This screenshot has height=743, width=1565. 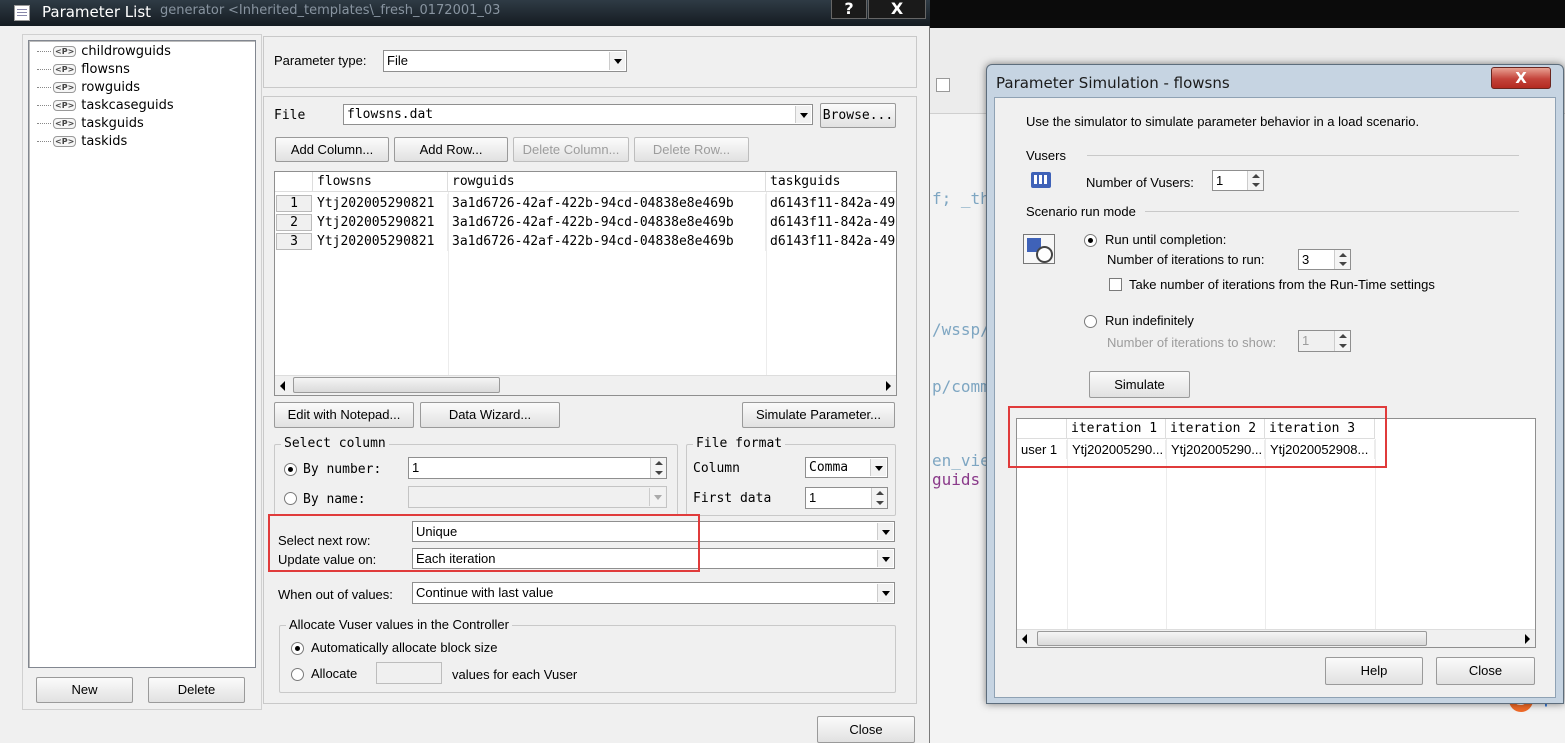 What do you see at coordinates (84, 690) in the screenshot?
I see `new-button: New` at bounding box center [84, 690].